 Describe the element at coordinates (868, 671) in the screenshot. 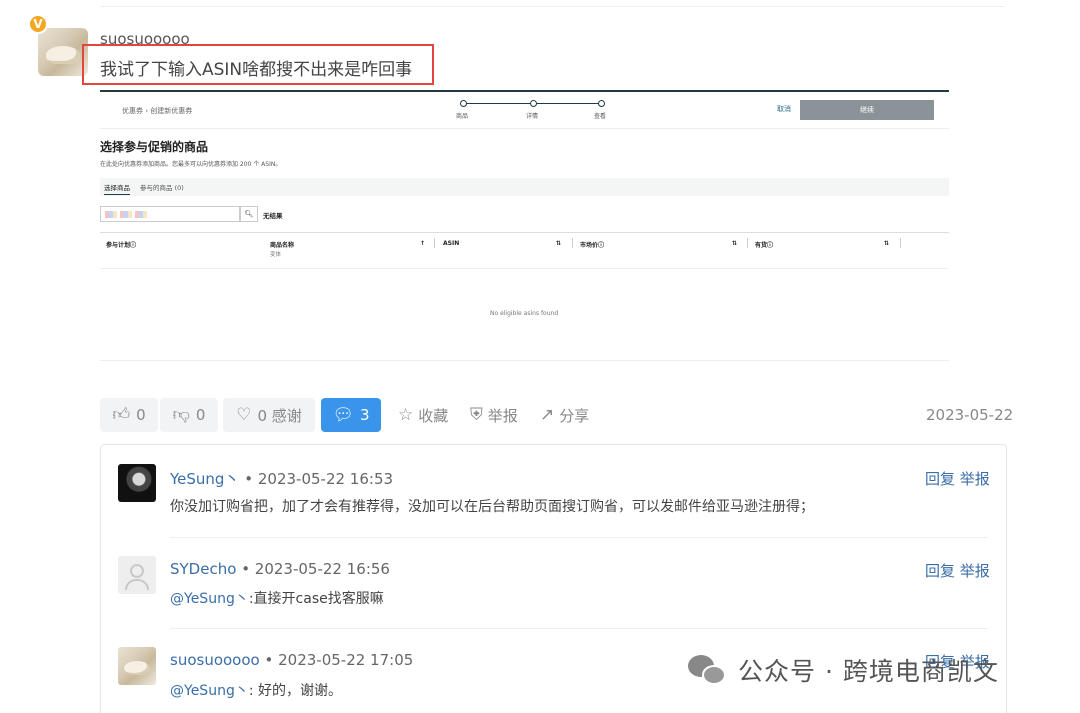

I see `watermark-text: 公众号 · 跨境电商凯文` at that location.